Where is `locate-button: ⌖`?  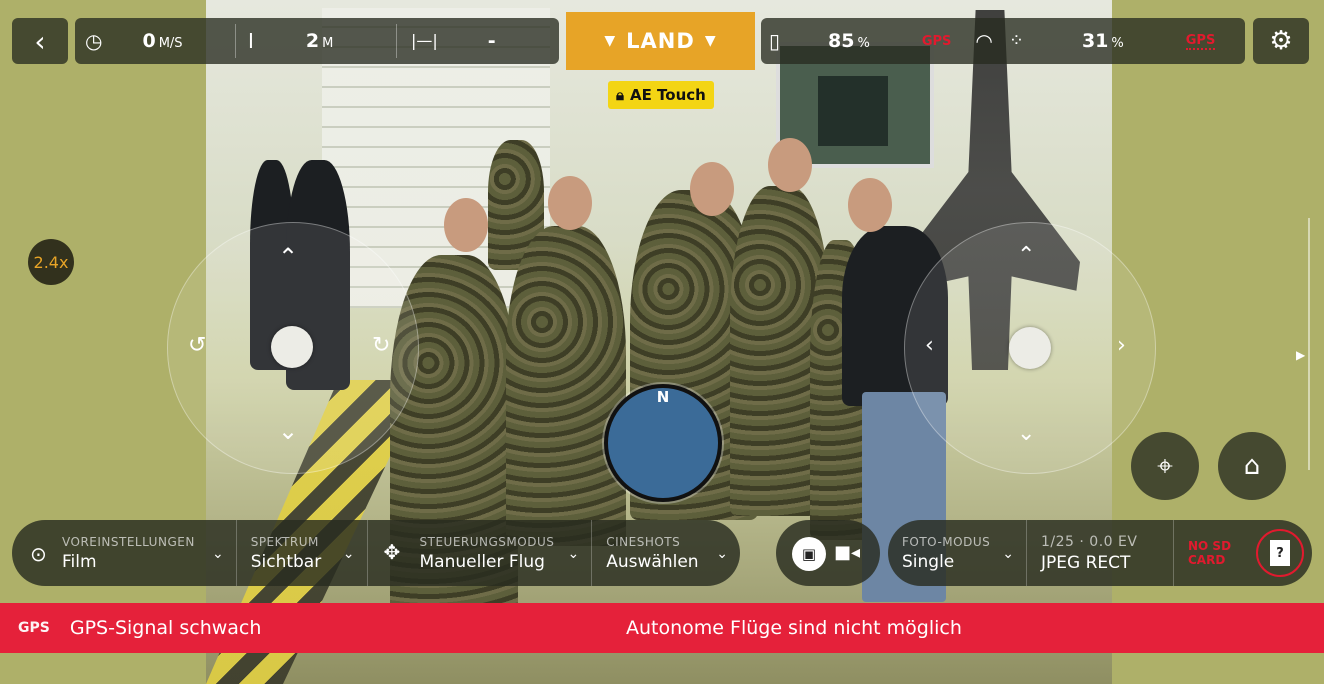 locate-button: ⌖ is located at coordinates (1165, 466).